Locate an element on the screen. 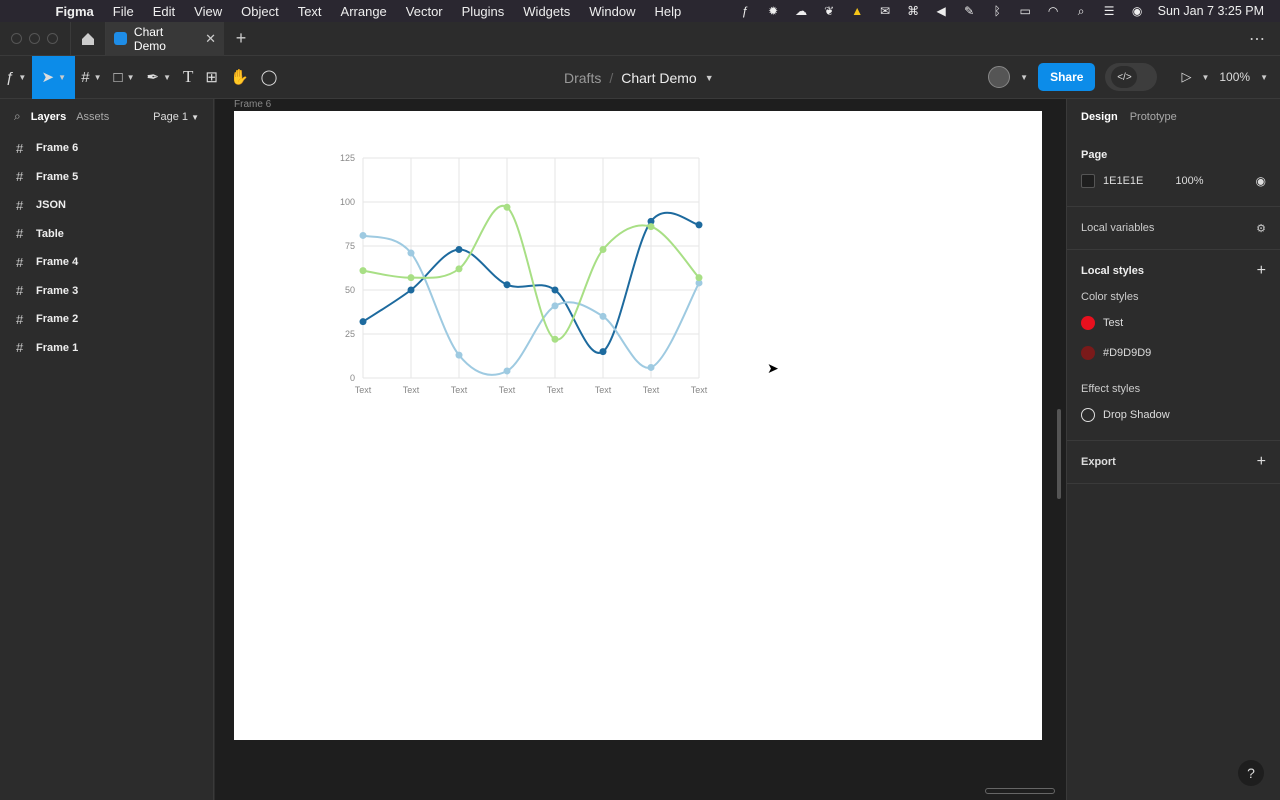  new-tab-button: + is located at coordinates (241, 38).